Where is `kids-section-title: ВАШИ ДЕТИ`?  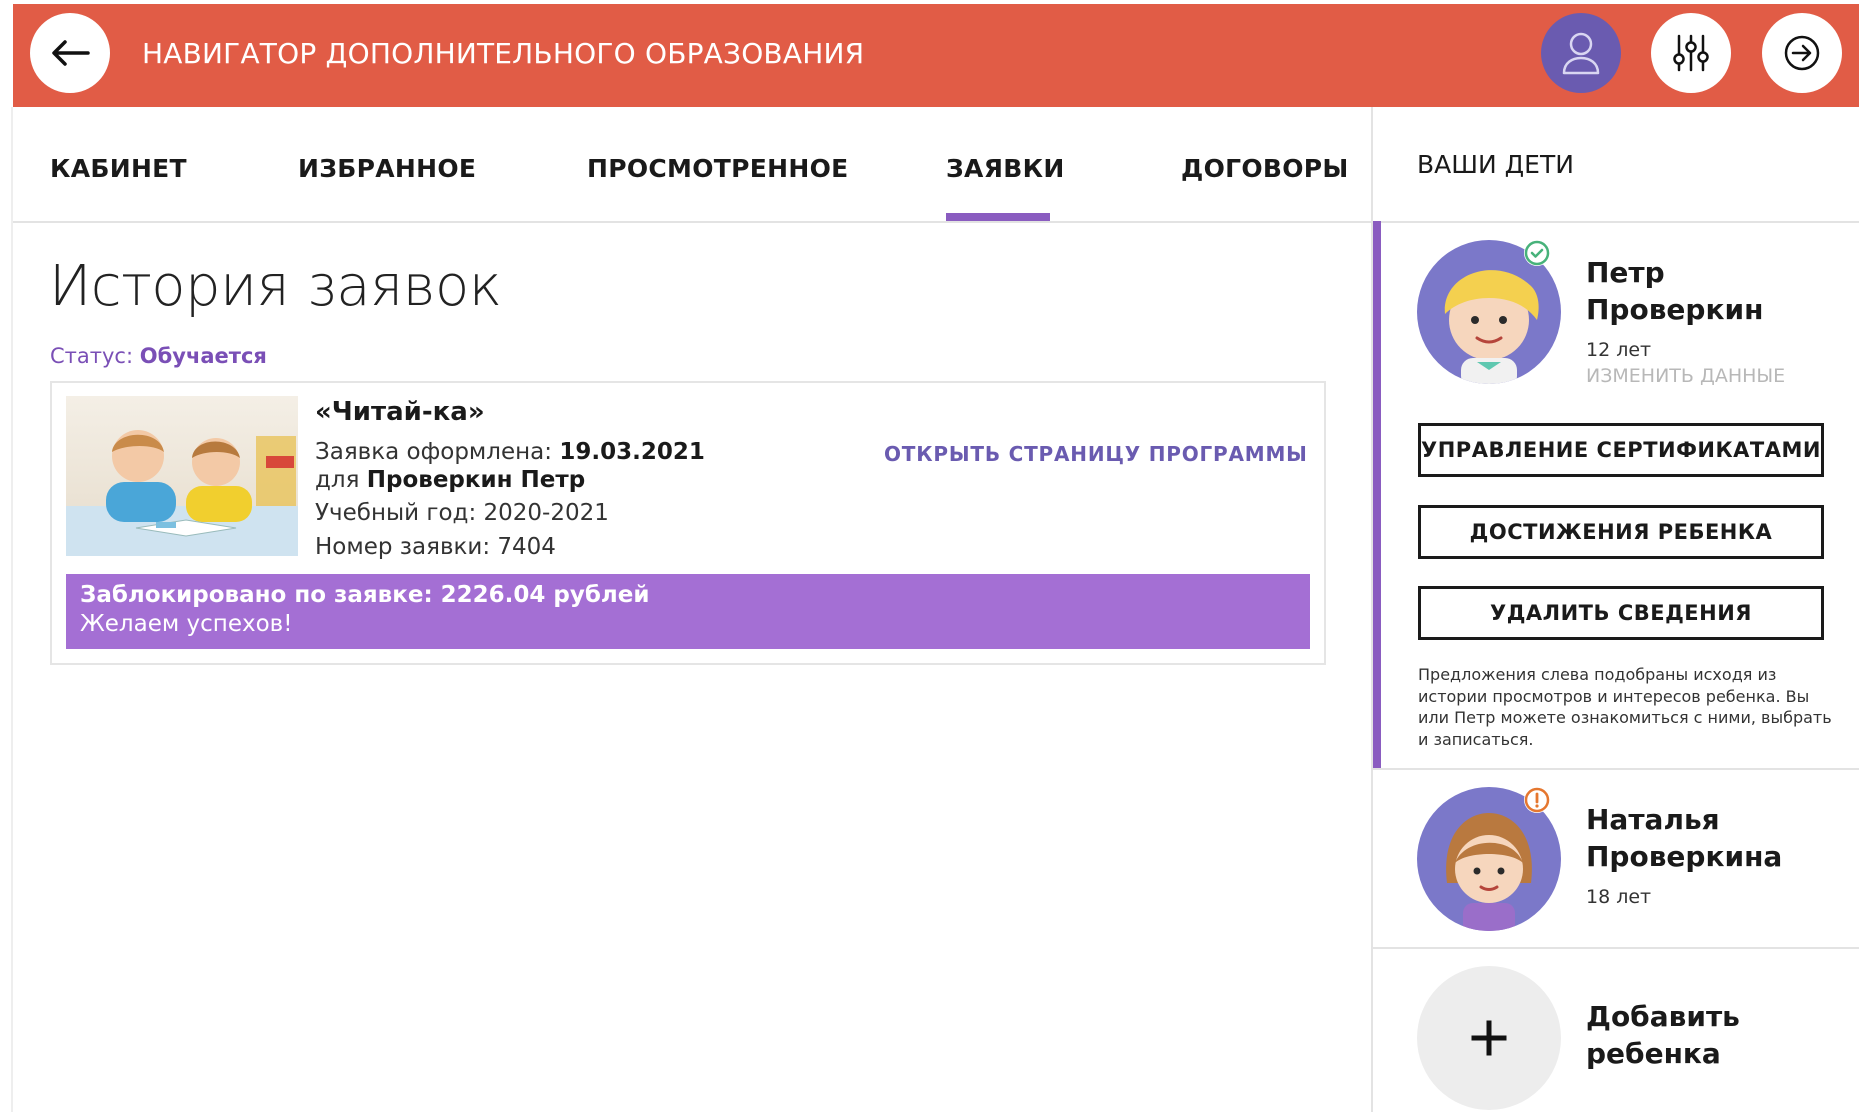 kids-section-title: ВАШИ ДЕТИ is located at coordinates (1495, 164).